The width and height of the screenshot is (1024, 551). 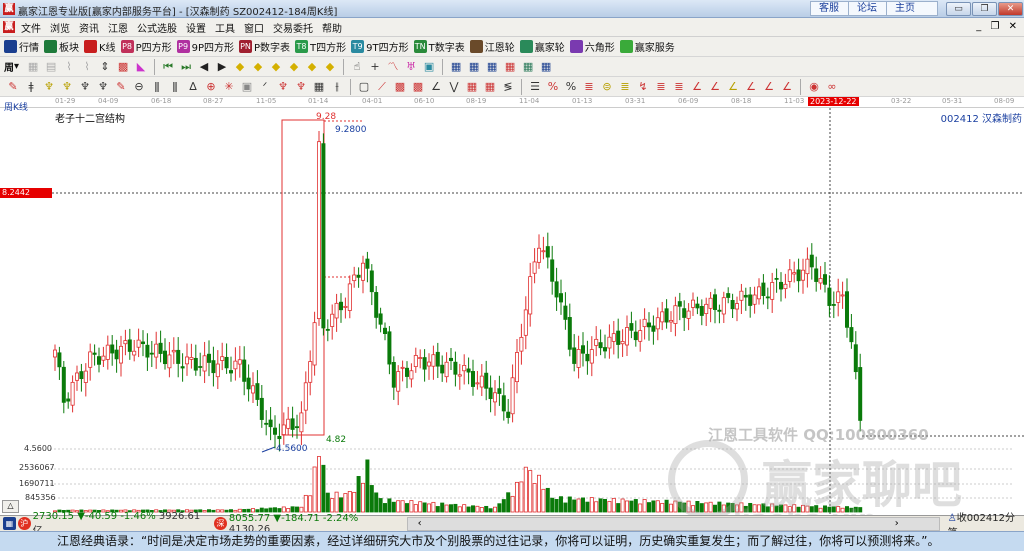 I want to click on hand-icon: ☝, so click(x=357, y=67).